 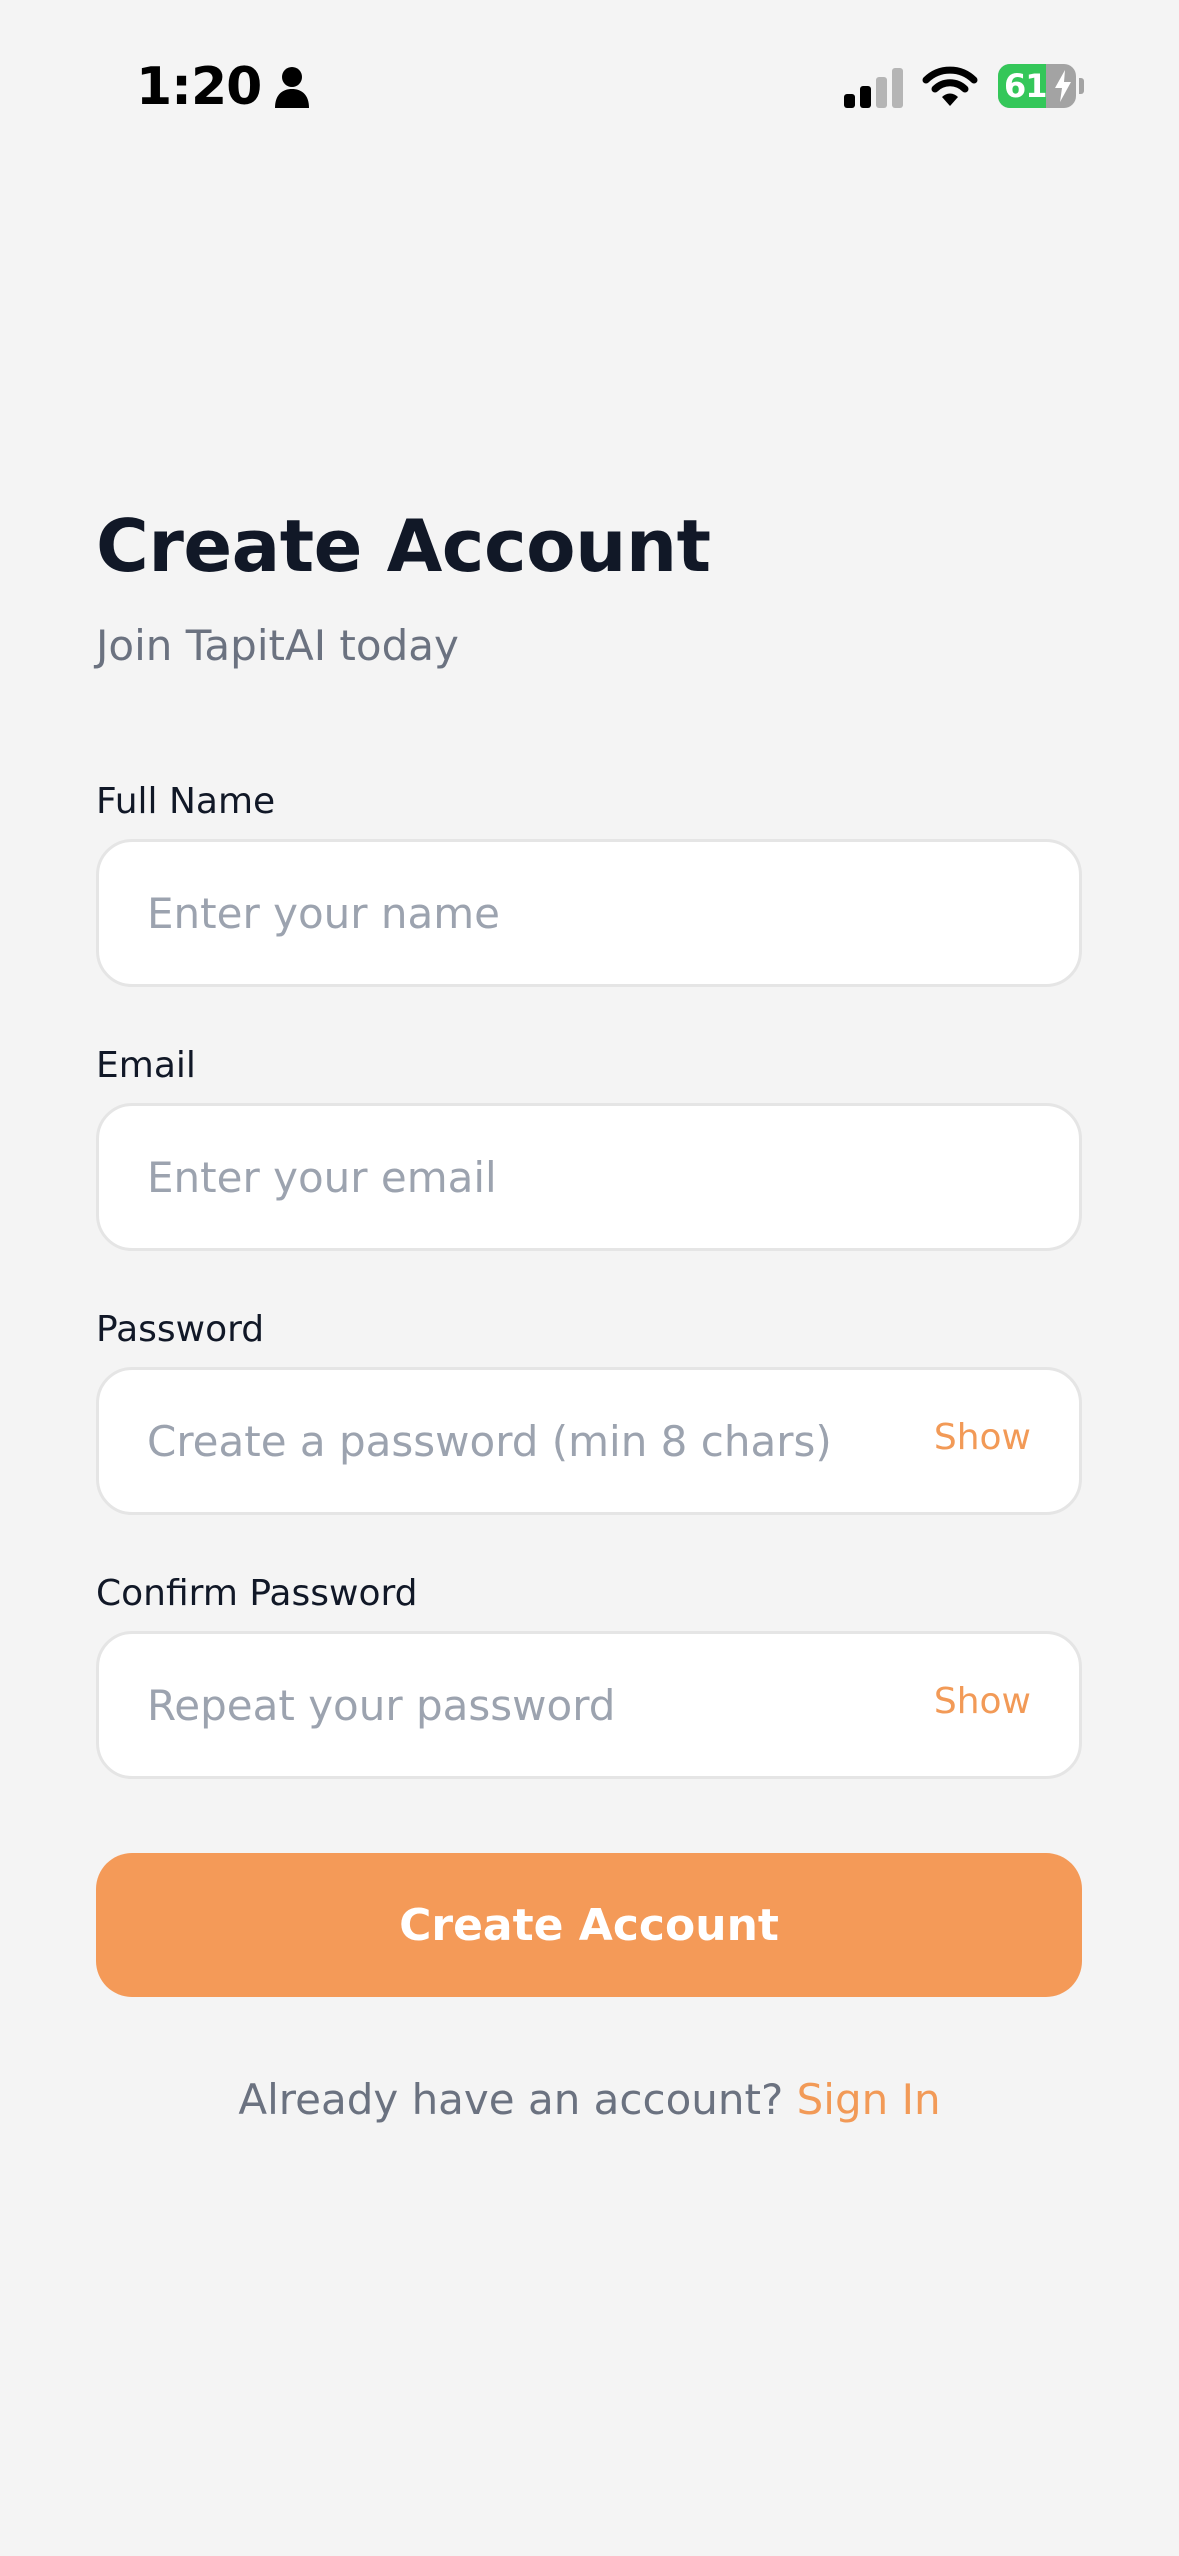 What do you see at coordinates (873, 88) in the screenshot?
I see `signal-icon` at bounding box center [873, 88].